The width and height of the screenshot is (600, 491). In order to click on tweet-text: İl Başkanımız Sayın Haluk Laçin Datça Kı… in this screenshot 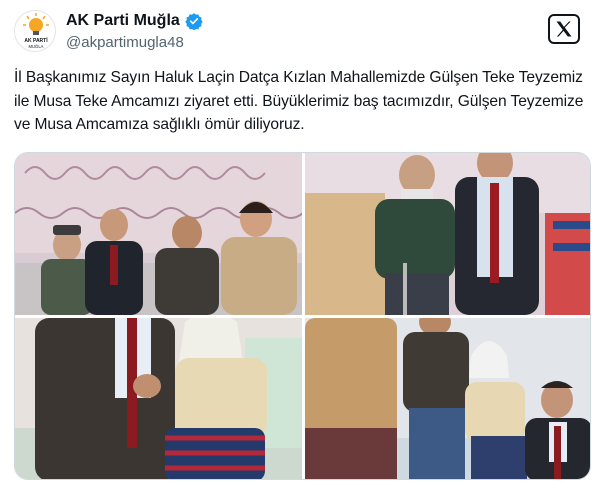, I will do `click(299, 101)`.